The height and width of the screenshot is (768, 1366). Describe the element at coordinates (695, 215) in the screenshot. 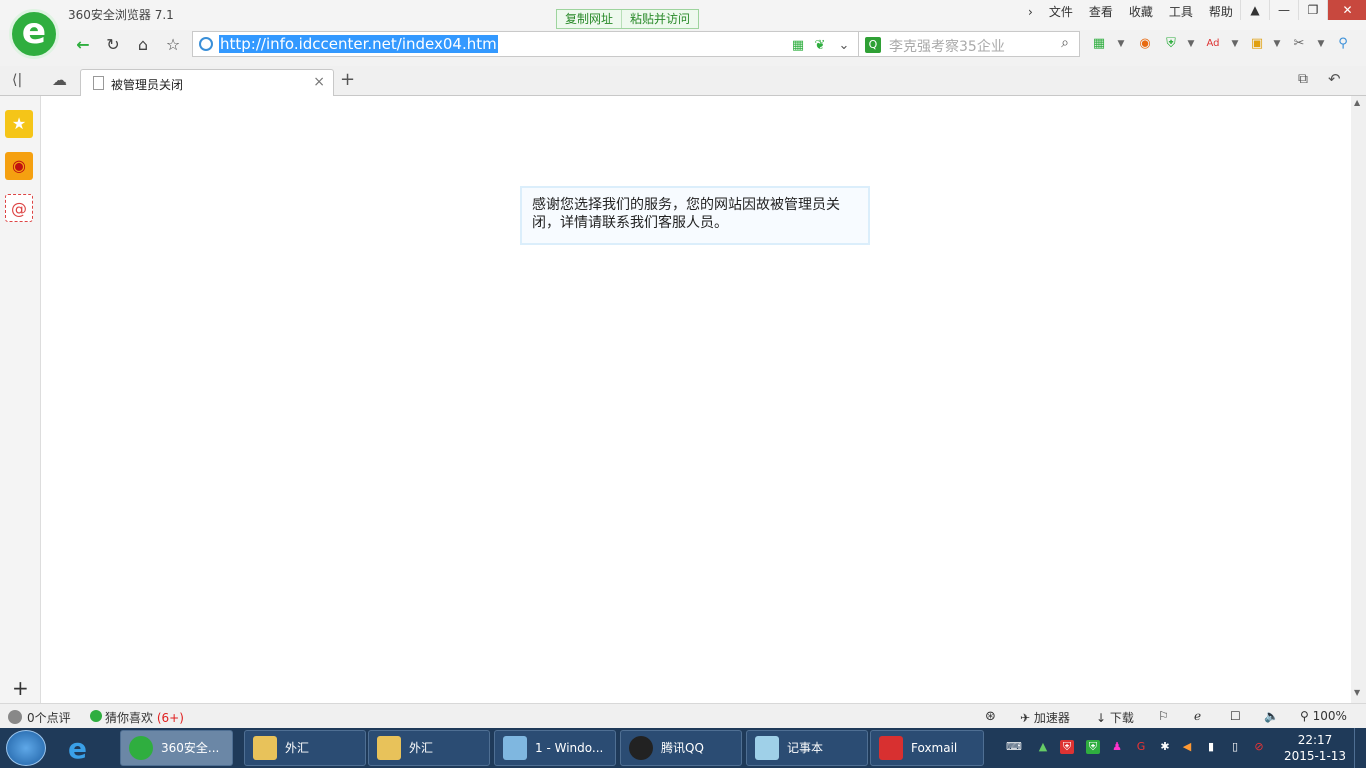

I see `closed-notice: 感谢您选择我们的服务，您的网站因故被管理员关闭，详情请联系我们客服人员。` at that location.